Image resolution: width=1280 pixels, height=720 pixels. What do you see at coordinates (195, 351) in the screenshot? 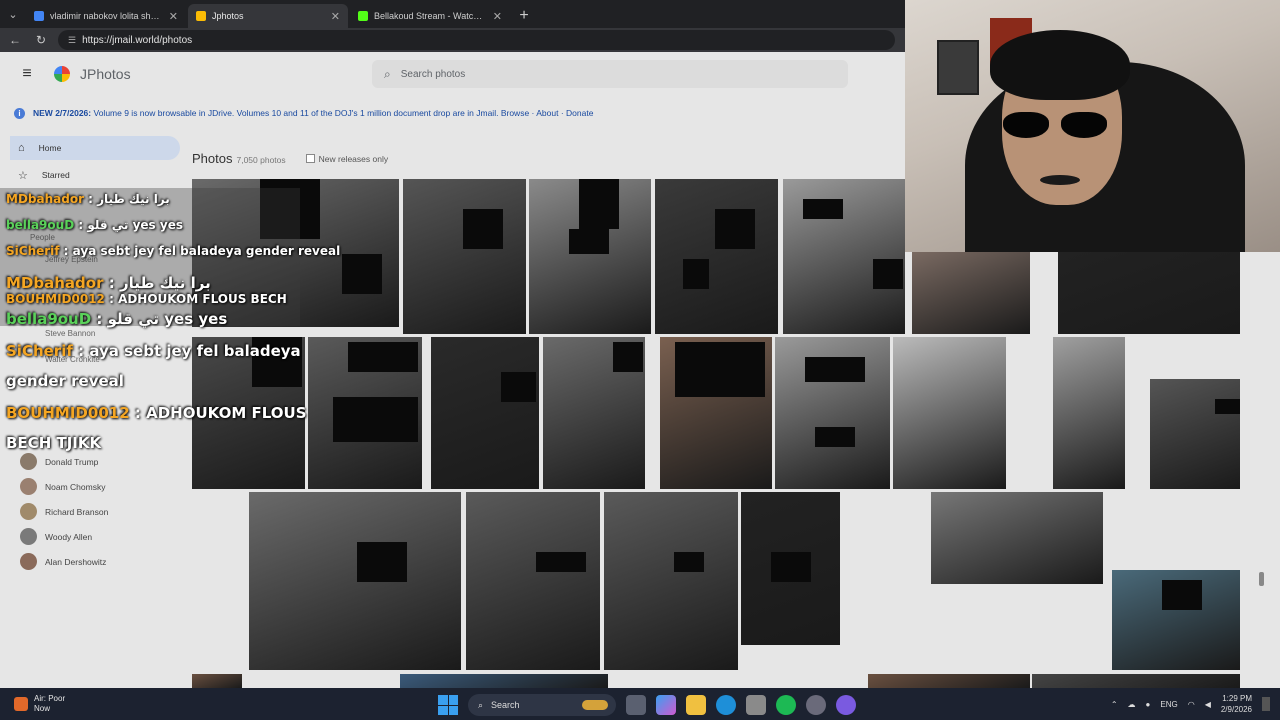
I see `chat-text: aya sebt jey fel baladeya` at bounding box center [195, 351].